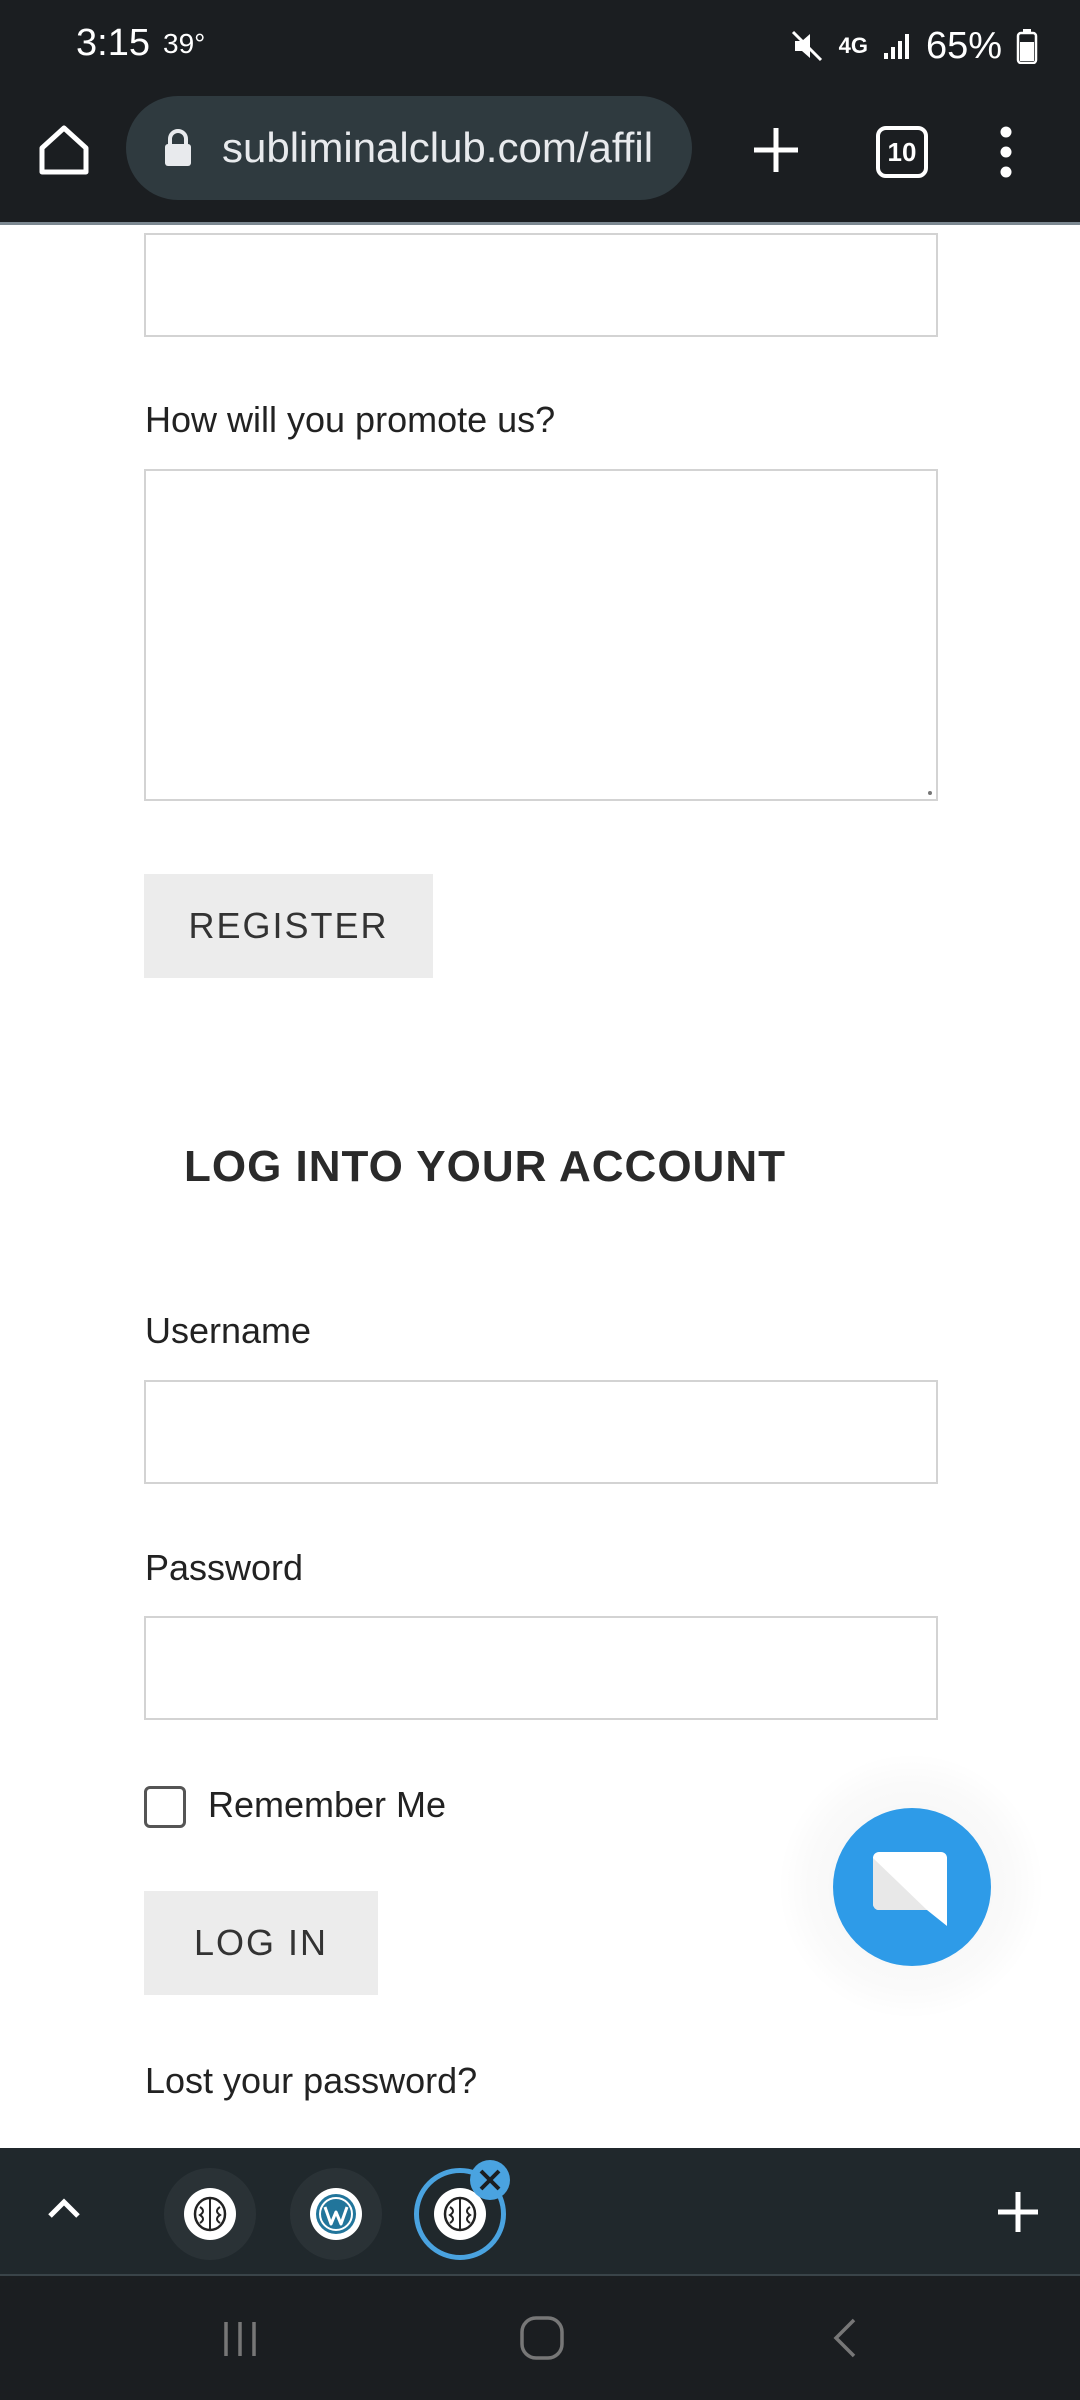 This screenshot has height=2400, width=1080. Describe the element at coordinates (1027, 46) in the screenshot. I see `battery-icon` at that location.